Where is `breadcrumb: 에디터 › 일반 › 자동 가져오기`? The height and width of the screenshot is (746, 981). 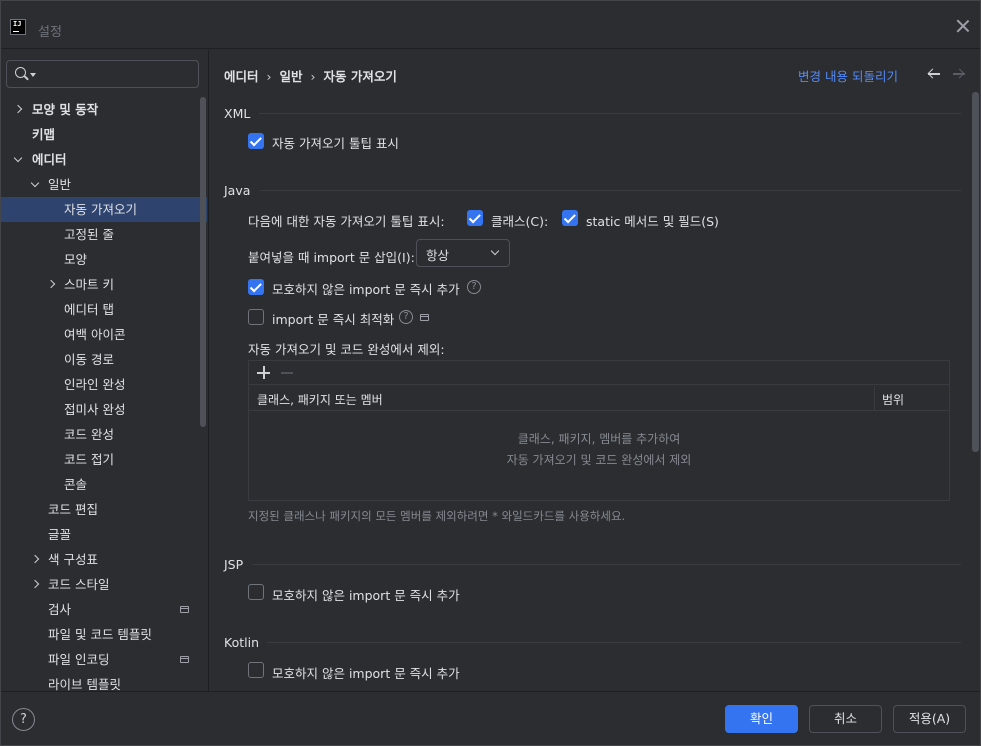
breadcrumb: 에디터 › 일반 › 자동 가져오기 is located at coordinates (310, 75).